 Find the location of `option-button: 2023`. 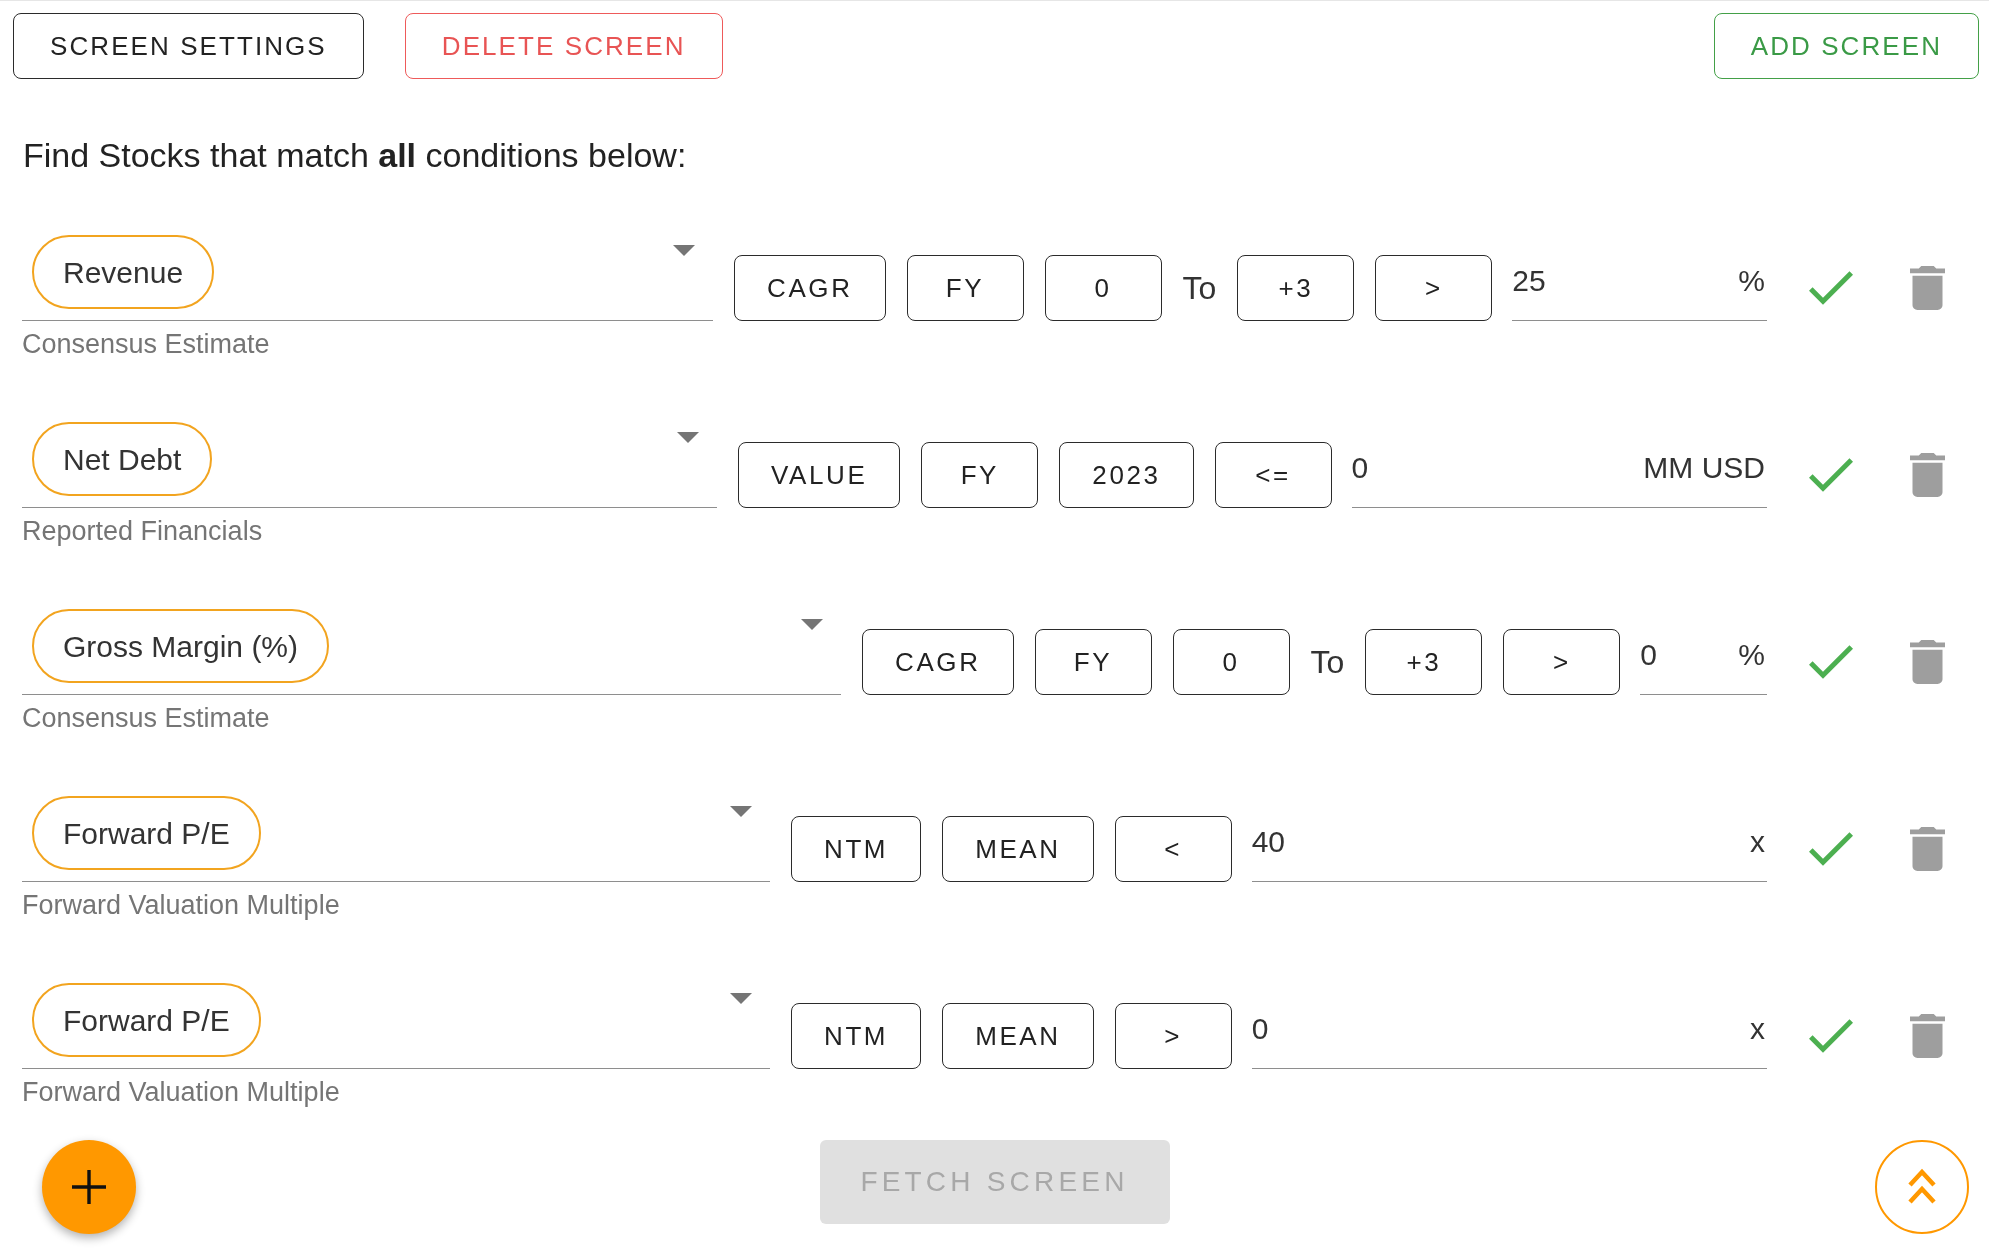

option-button: 2023 is located at coordinates (1126, 475).